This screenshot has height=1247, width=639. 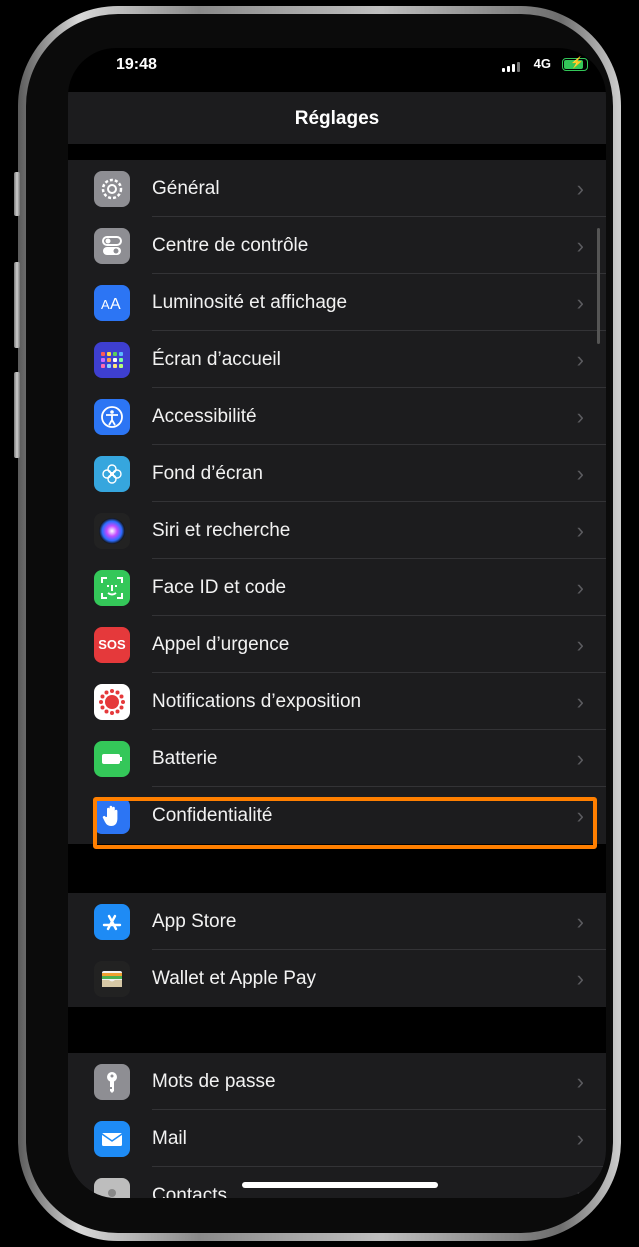 What do you see at coordinates (204, 416) in the screenshot?
I see `settings-row-label: Accessibilité` at bounding box center [204, 416].